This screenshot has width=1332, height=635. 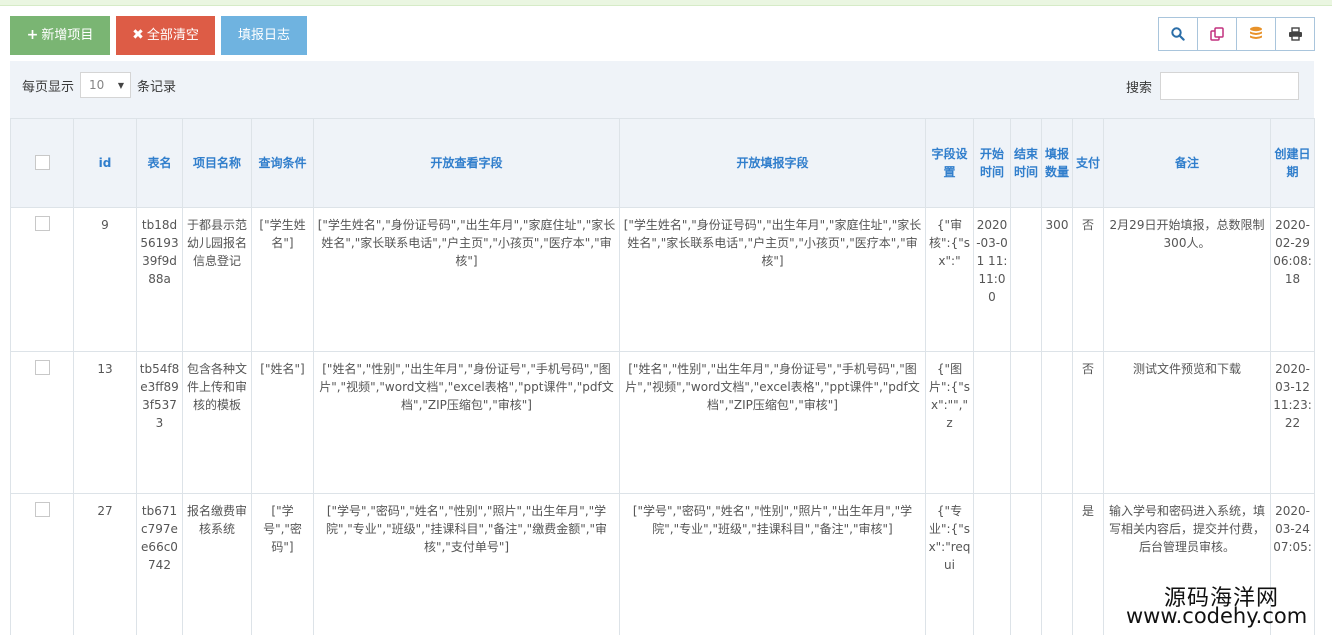 I want to click on search-input, so click(x=1229, y=86).